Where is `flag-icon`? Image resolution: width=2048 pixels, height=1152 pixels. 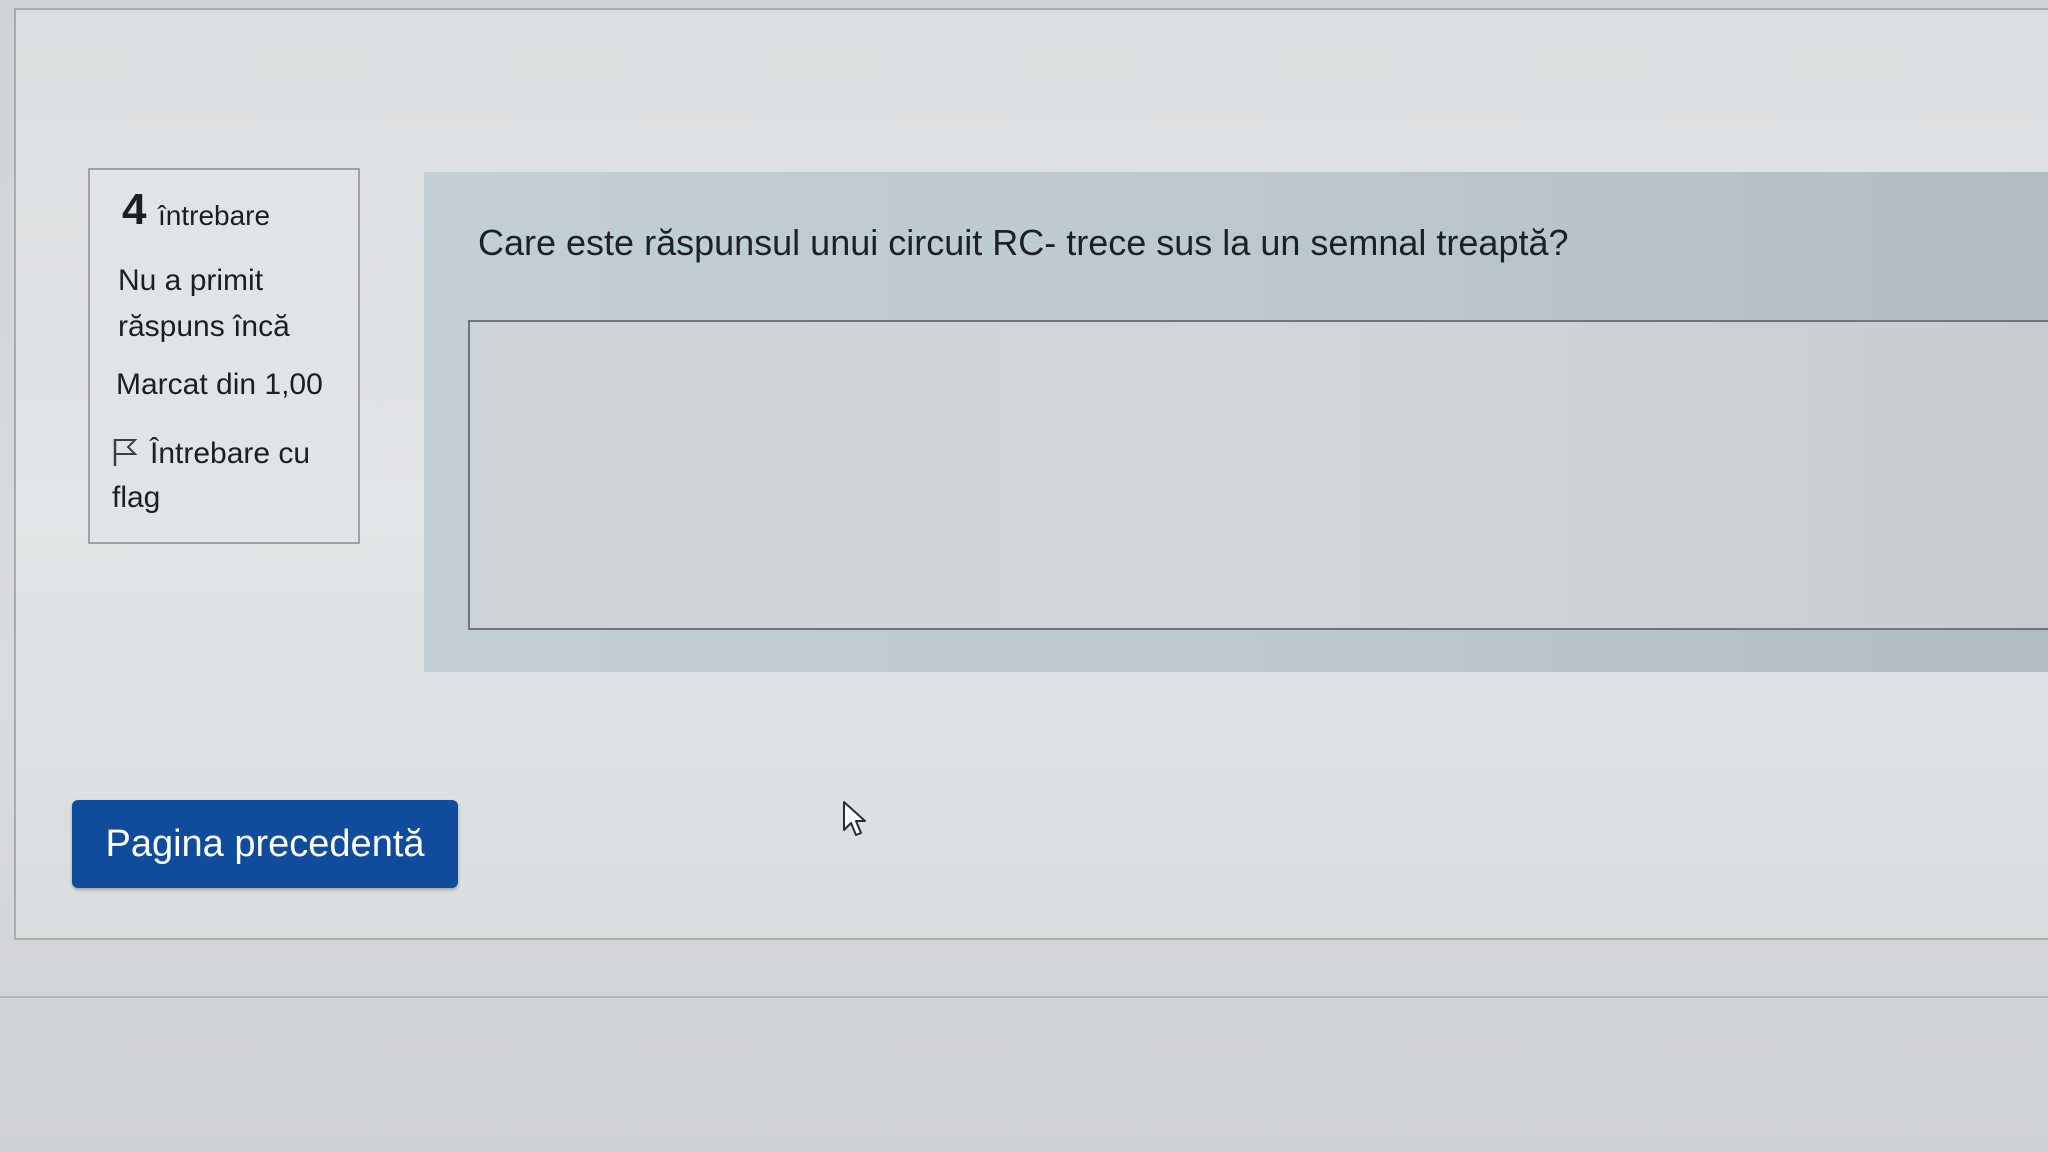 flag-icon is located at coordinates (125, 452).